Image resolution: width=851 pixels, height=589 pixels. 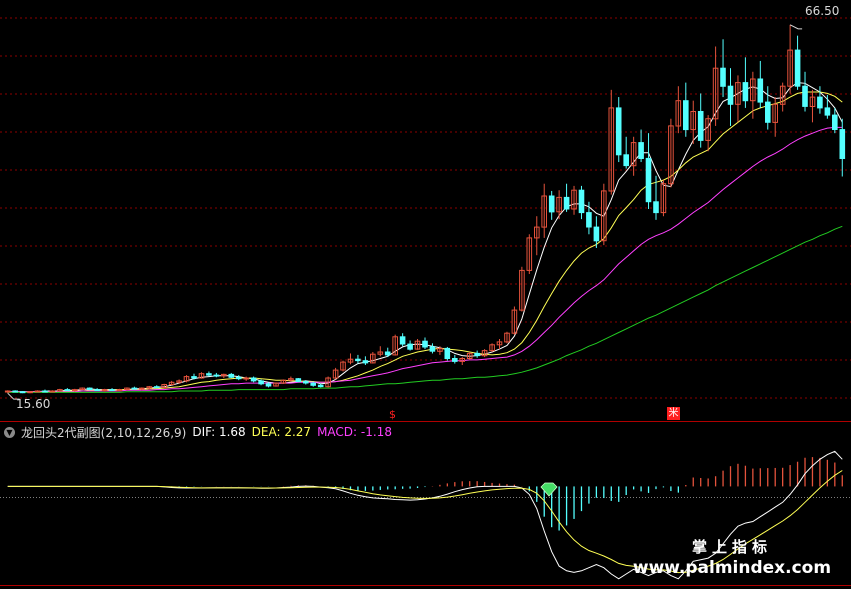 What do you see at coordinates (9, 432) in the screenshot?
I see `indicator-collapse-icon: ▼` at bounding box center [9, 432].